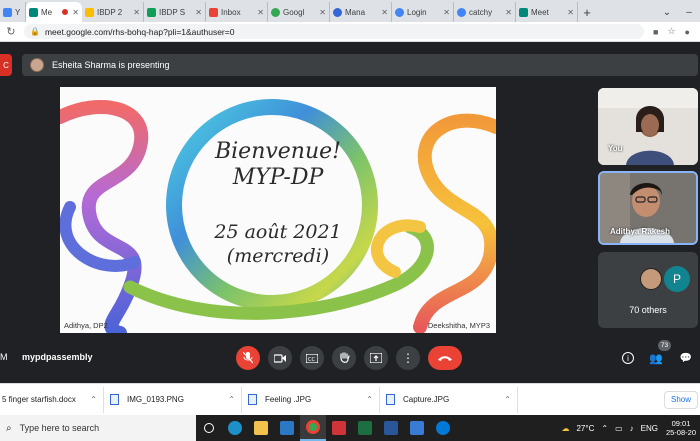  Describe the element at coordinates (648, 208) in the screenshot. I see `speaker-video-tile: Adithya Rakesh` at that location.